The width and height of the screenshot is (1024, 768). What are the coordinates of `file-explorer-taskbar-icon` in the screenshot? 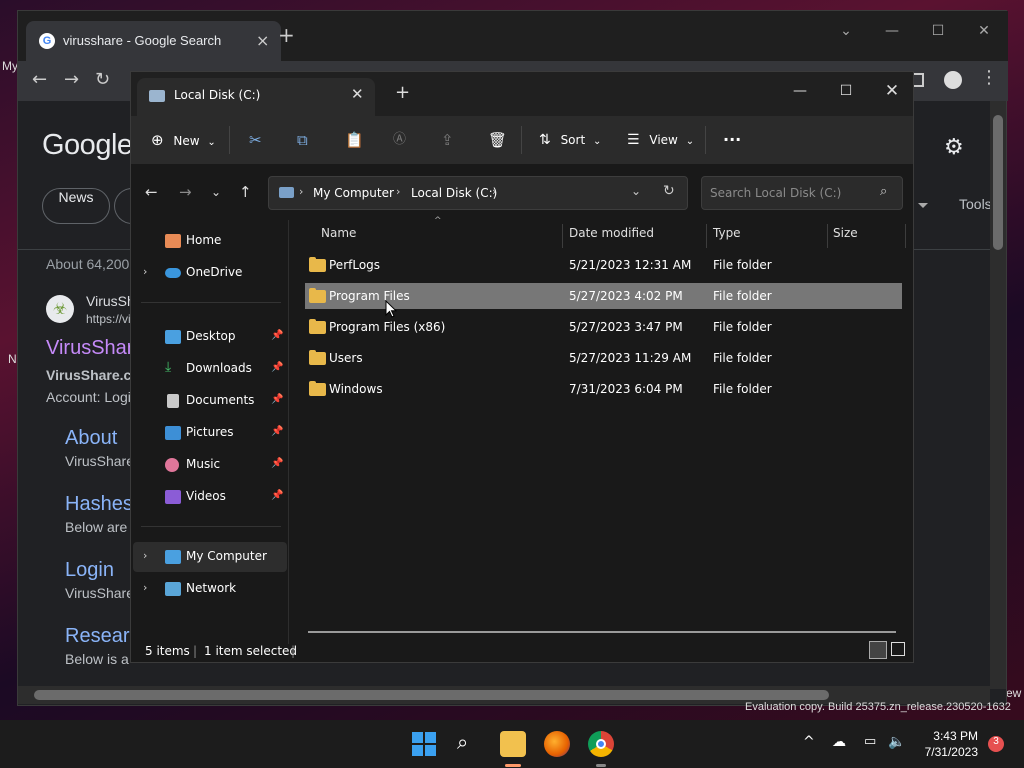 It's located at (513, 744).